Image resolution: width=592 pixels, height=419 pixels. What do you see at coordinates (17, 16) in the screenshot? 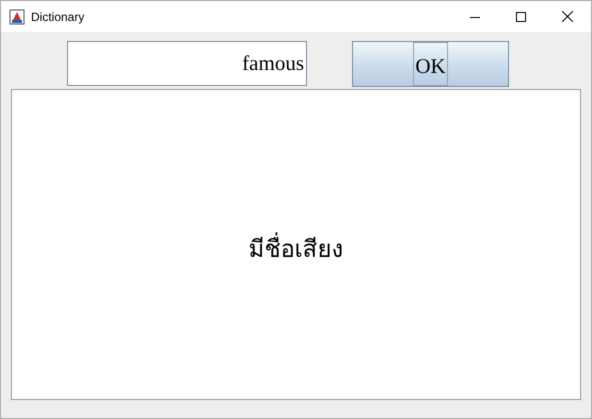
I see `app-icon` at bounding box center [17, 16].